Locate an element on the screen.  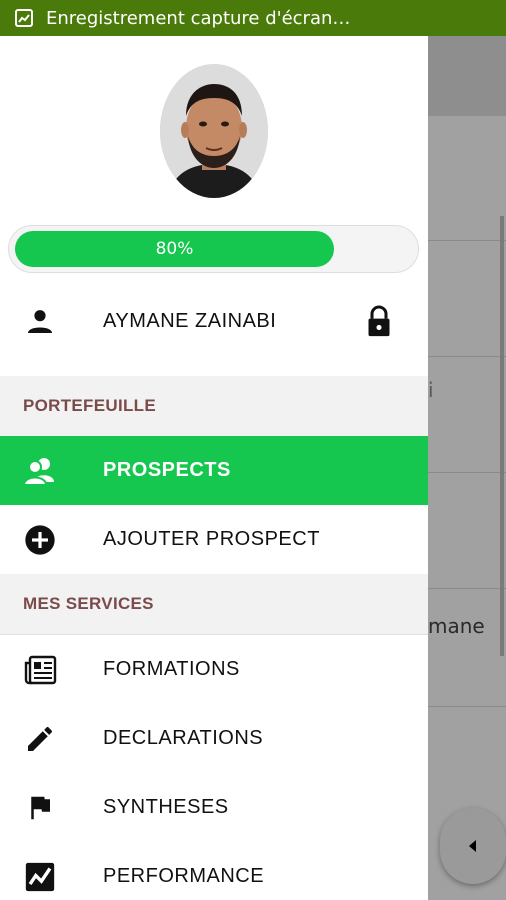
background-text-name: mane is located at coordinates (456, 626).